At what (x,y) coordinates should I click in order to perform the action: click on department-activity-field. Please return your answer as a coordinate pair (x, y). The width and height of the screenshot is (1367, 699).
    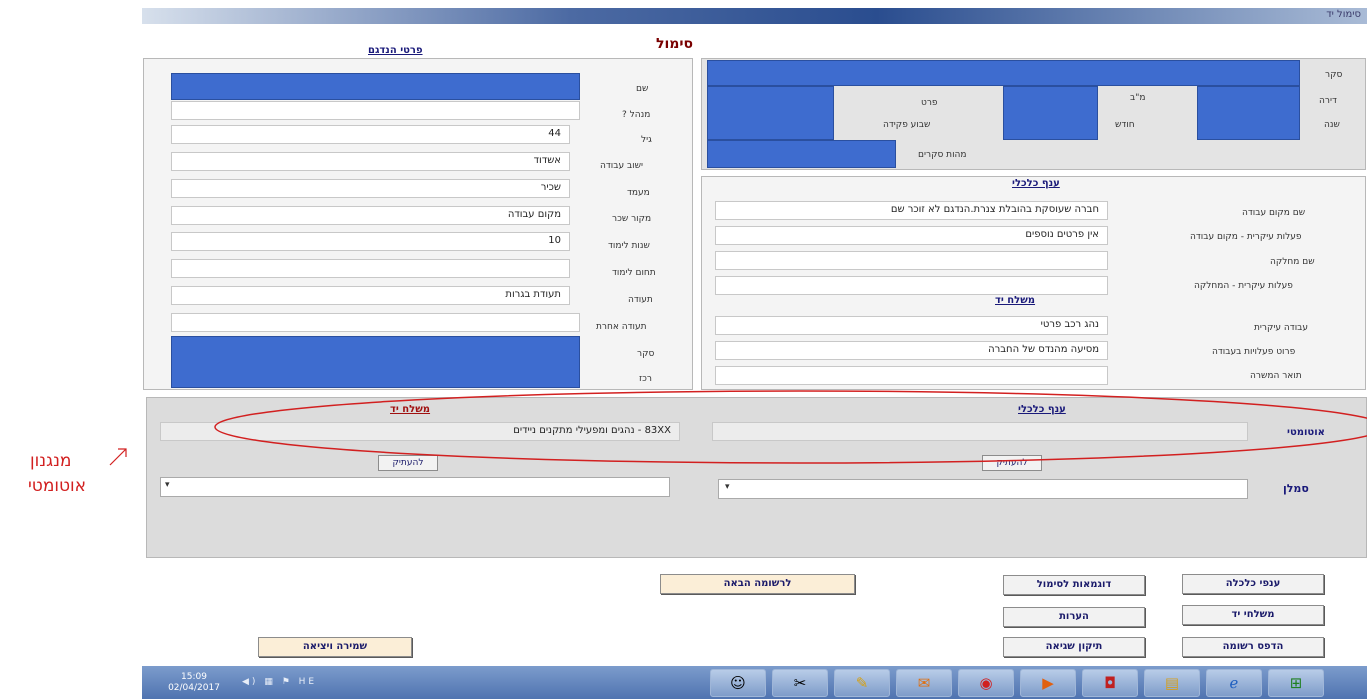
    Looking at the image, I should click on (911, 285).